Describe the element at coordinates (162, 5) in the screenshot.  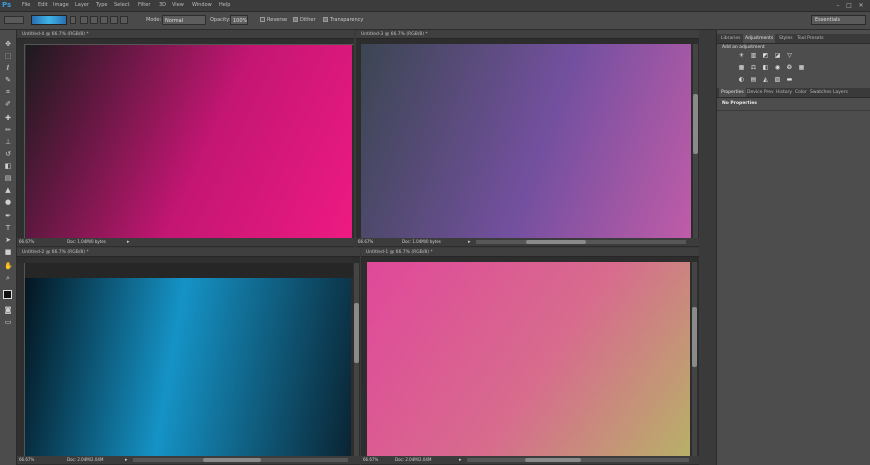
I see `menu-3d: 3D` at that location.